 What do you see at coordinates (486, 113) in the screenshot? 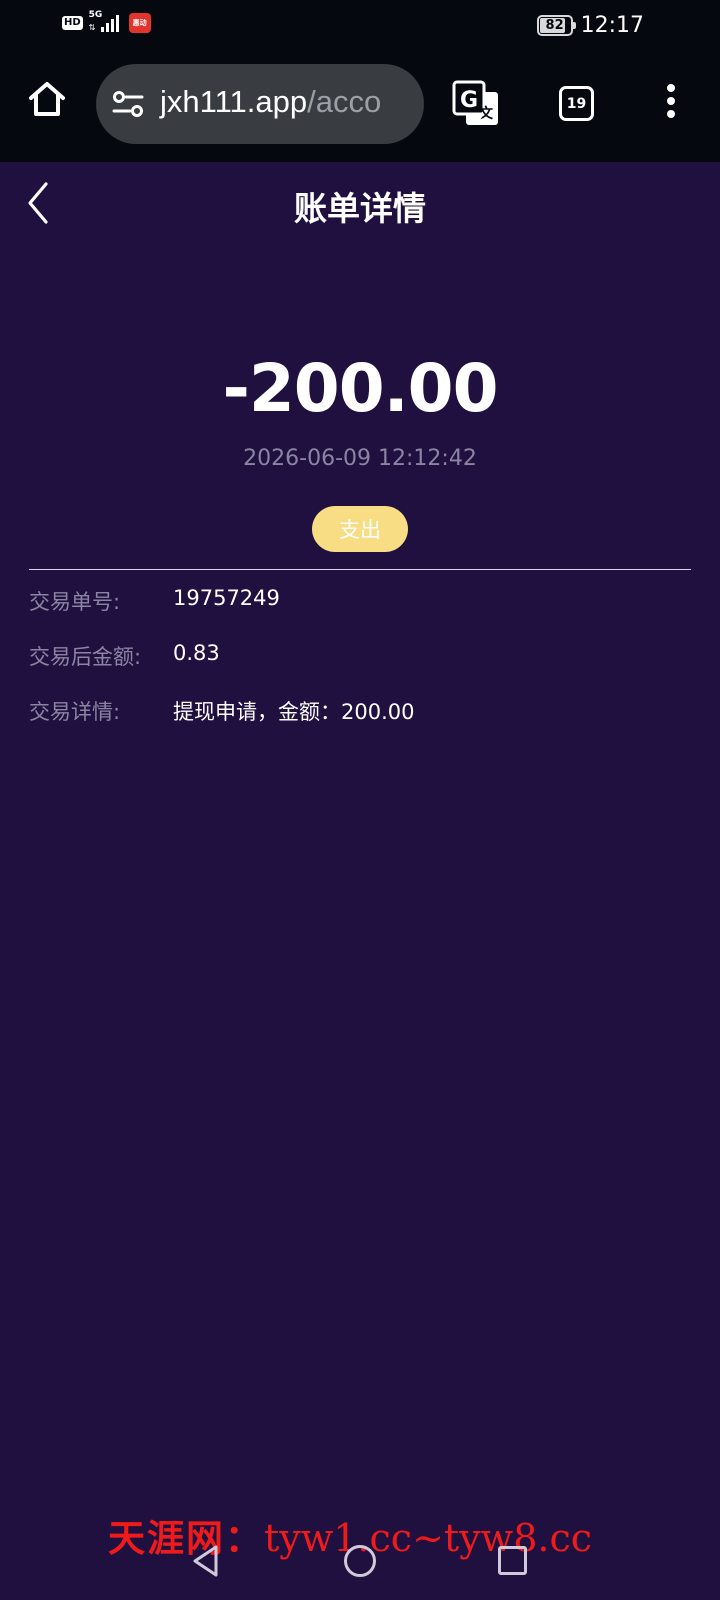
I see `svg-text: 文` at bounding box center [486, 113].